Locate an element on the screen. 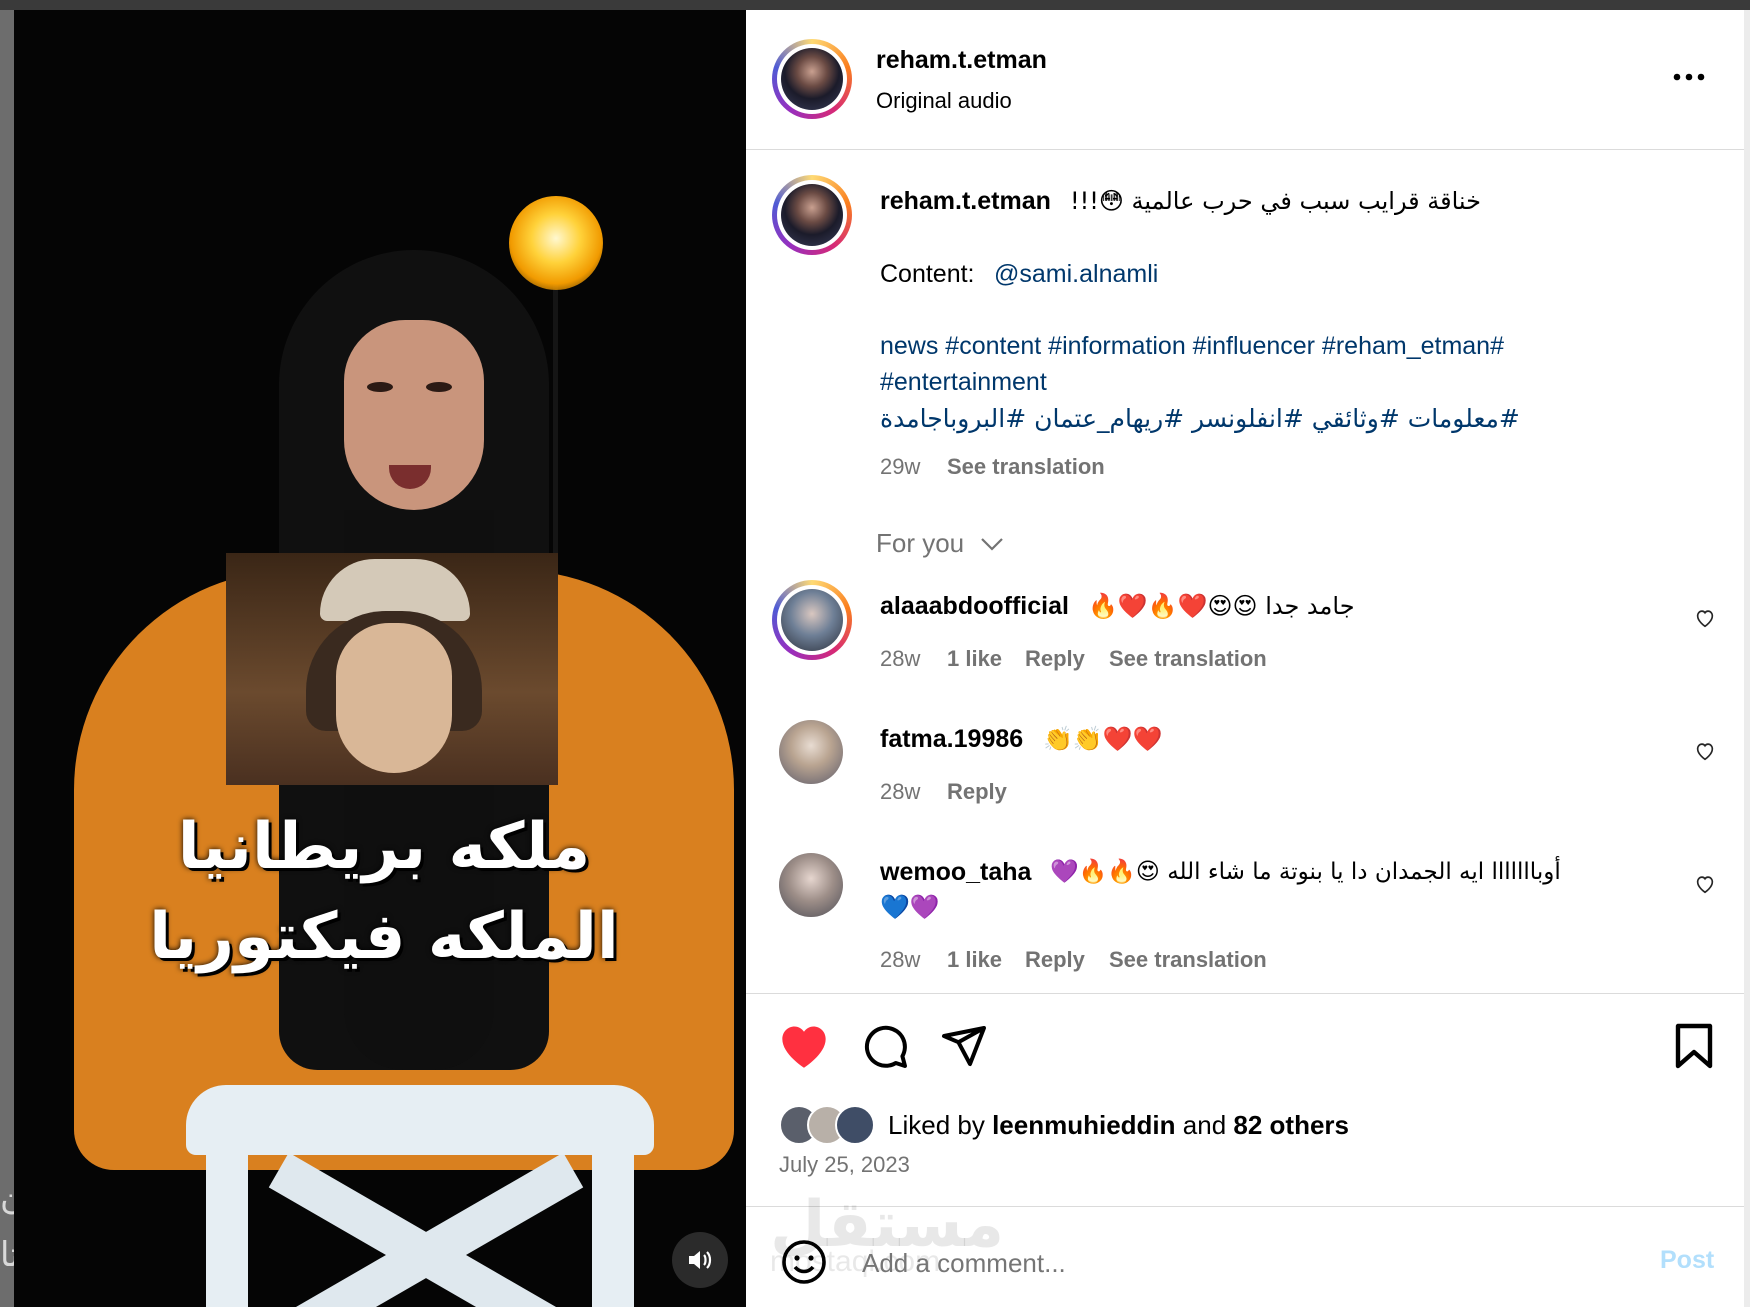  actions-divider is located at coordinates (1245, 993).